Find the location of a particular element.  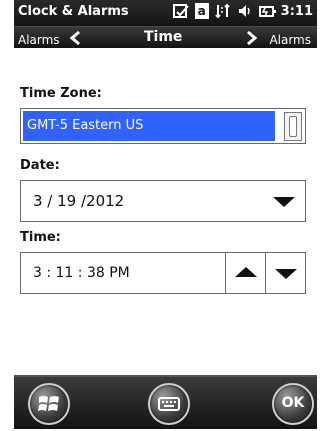

timezone-label: Time Zone: is located at coordinates (61, 93).